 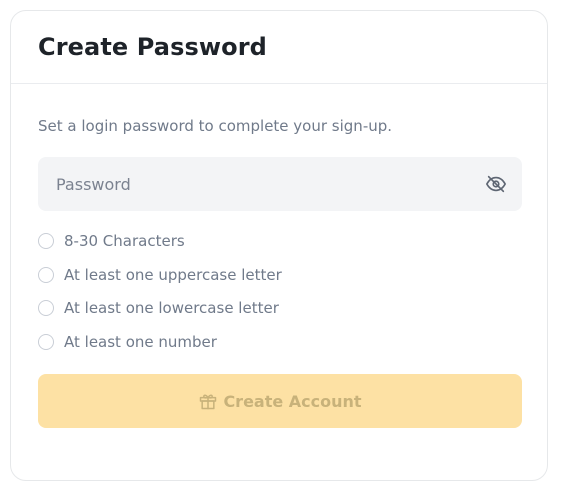 I want to click on requirement-item: At least one uppercase letter, so click(x=279, y=275).